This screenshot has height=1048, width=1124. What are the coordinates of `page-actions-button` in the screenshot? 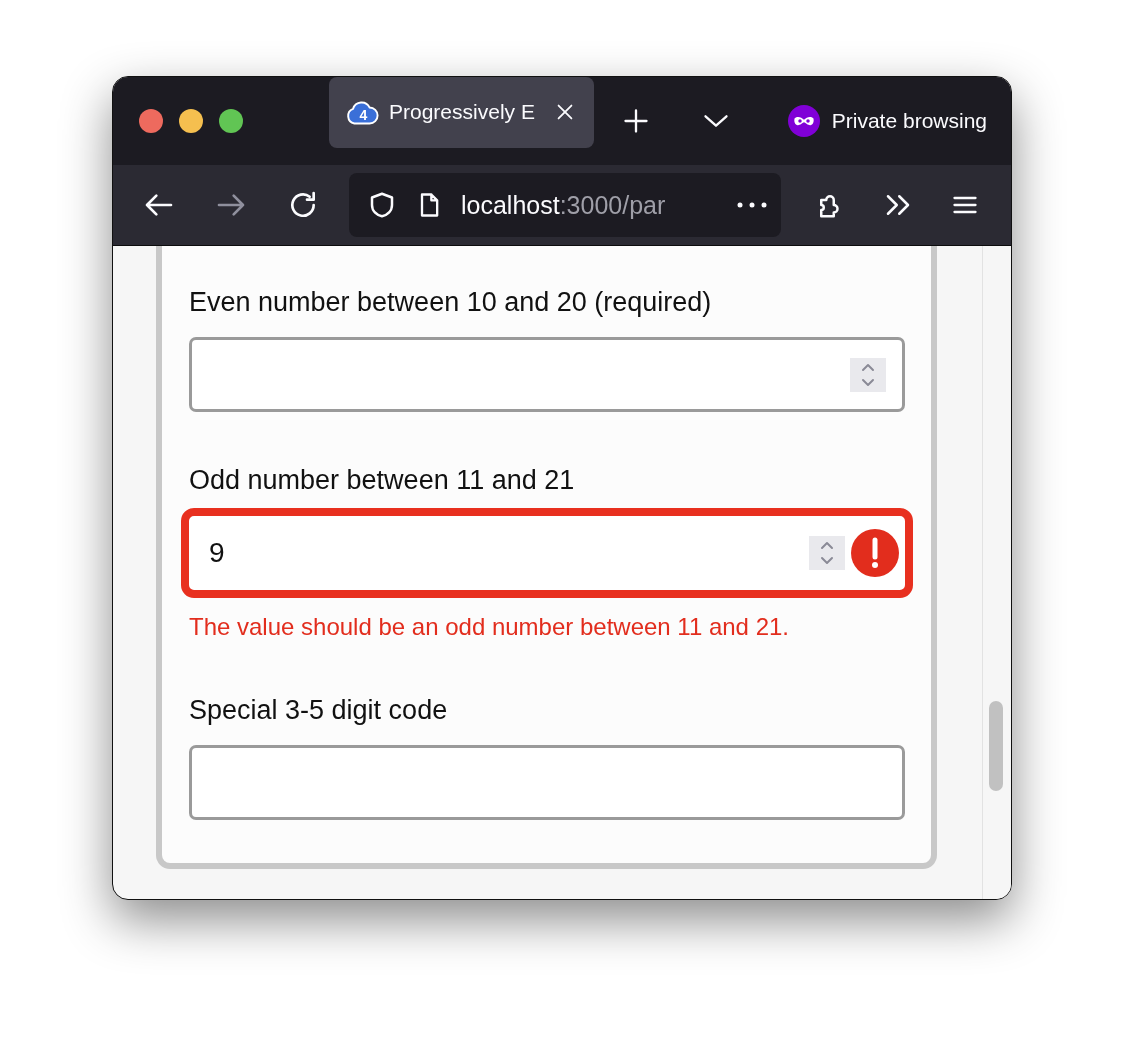 It's located at (752, 205).